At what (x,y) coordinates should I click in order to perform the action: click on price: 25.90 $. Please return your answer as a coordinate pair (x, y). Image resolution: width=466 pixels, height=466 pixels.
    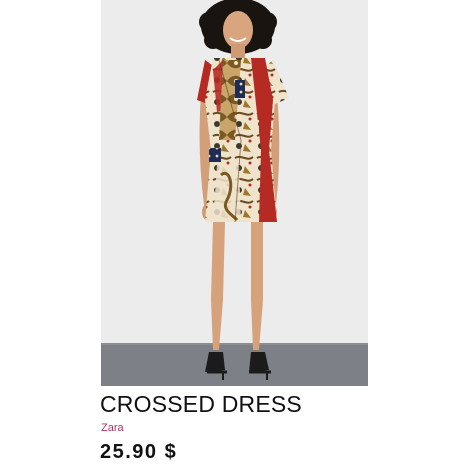
    Looking at the image, I should click on (139, 452).